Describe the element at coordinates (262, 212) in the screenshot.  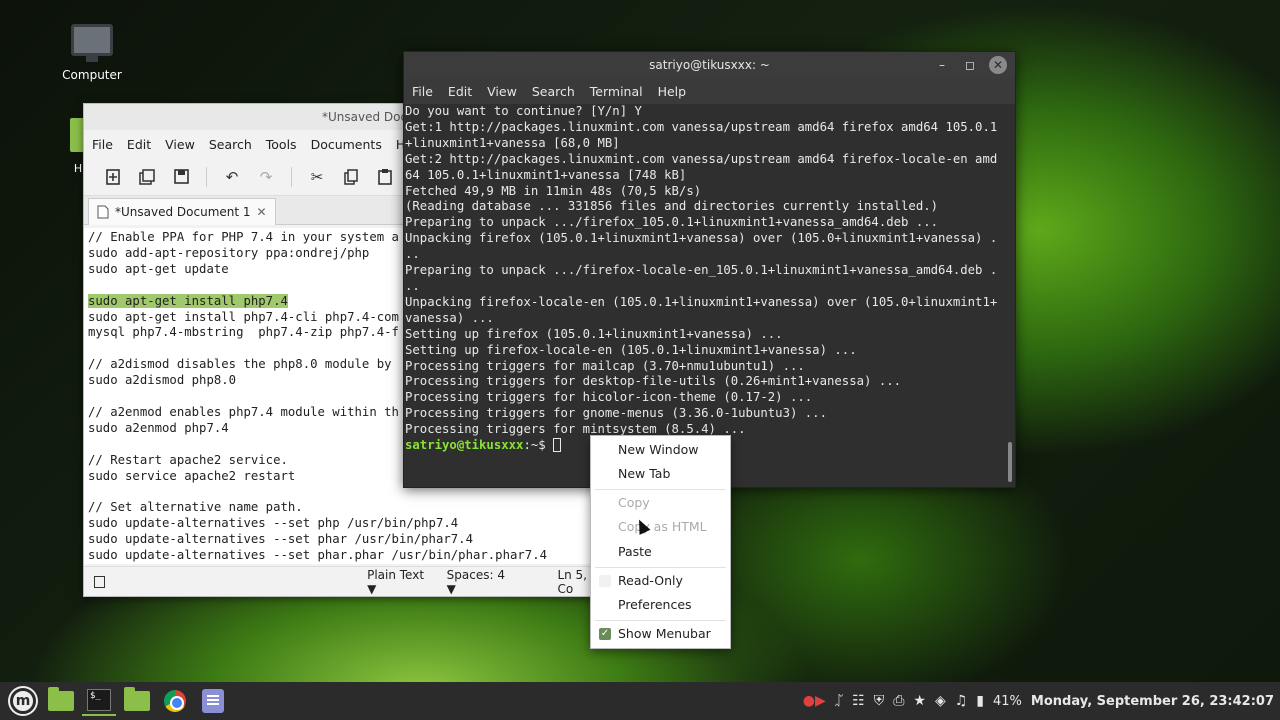
I see `close-tab-icon: ✕` at that location.